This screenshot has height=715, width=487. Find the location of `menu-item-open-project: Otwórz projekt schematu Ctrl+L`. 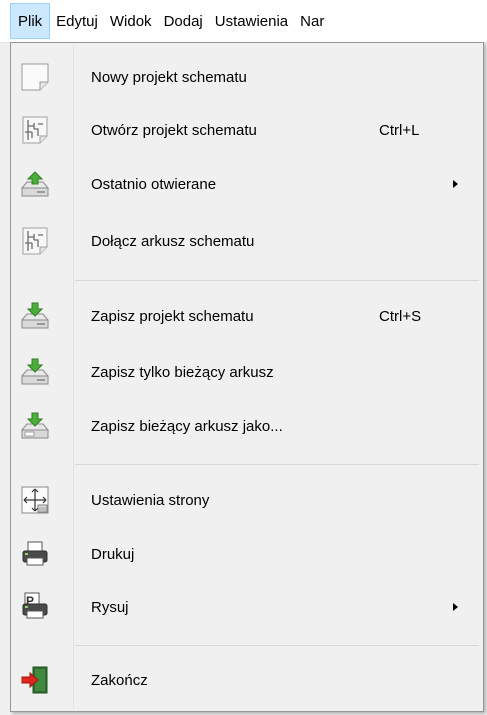

menu-item-open-project: Otwórz projekt schematu Ctrl+L is located at coordinates (247, 130).